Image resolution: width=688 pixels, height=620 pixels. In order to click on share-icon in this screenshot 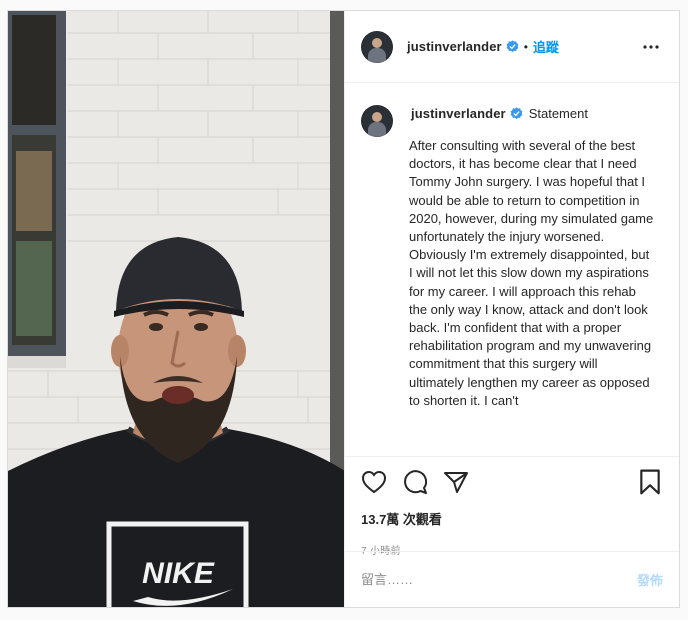, I will do `click(456, 482)`.